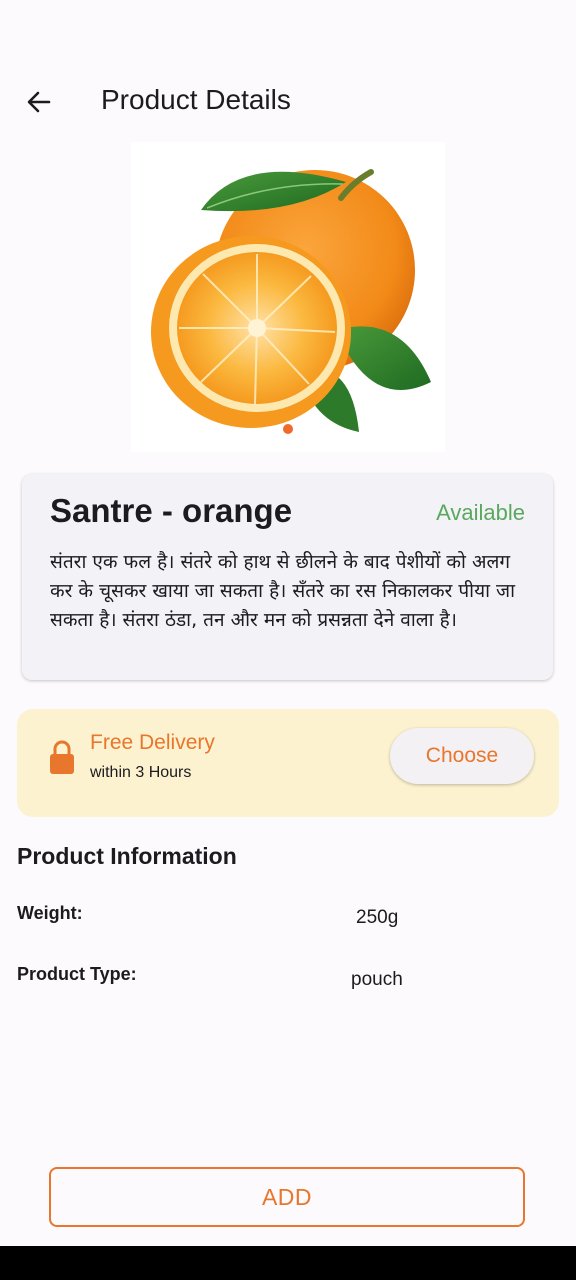 The image size is (576, 1280). What do you see at coordinates (171, 510) in the screenshot?
I see `product-name: Santre - orange` at bounding box center [171, 510].